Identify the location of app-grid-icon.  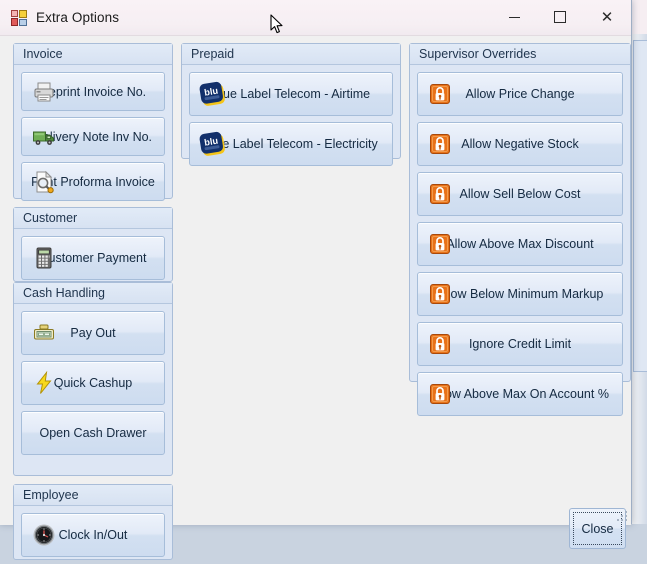
(19, 18).